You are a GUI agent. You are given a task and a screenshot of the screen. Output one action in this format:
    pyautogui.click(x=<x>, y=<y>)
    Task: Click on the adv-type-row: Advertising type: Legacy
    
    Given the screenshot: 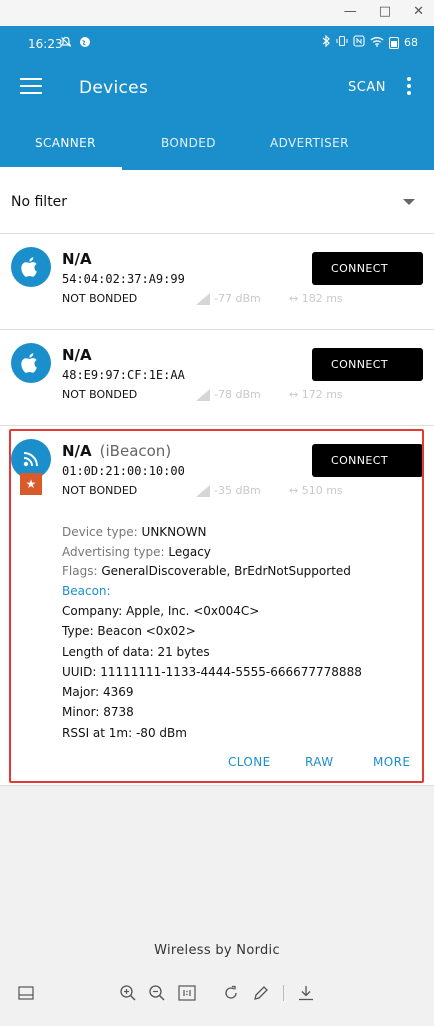 What is the action you would take?
    pyautogui.click(x=136, y=551)
    